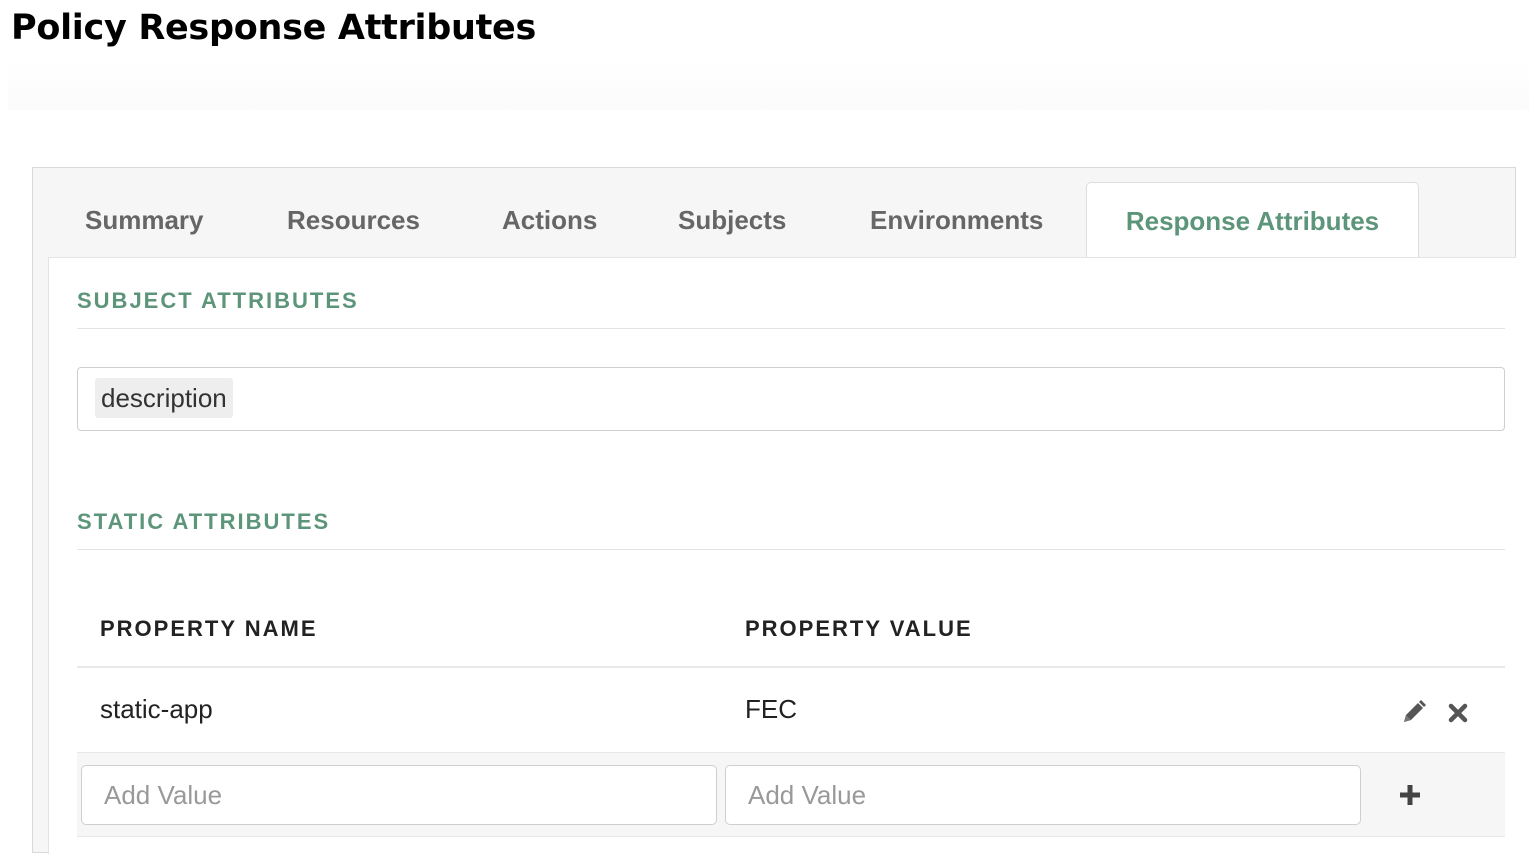 The image size is (1529, 867). What do you see at coordinates (791, 399) in the screenshot?
I see `subject-attributes-input: description` at bounding box center [791, 399].